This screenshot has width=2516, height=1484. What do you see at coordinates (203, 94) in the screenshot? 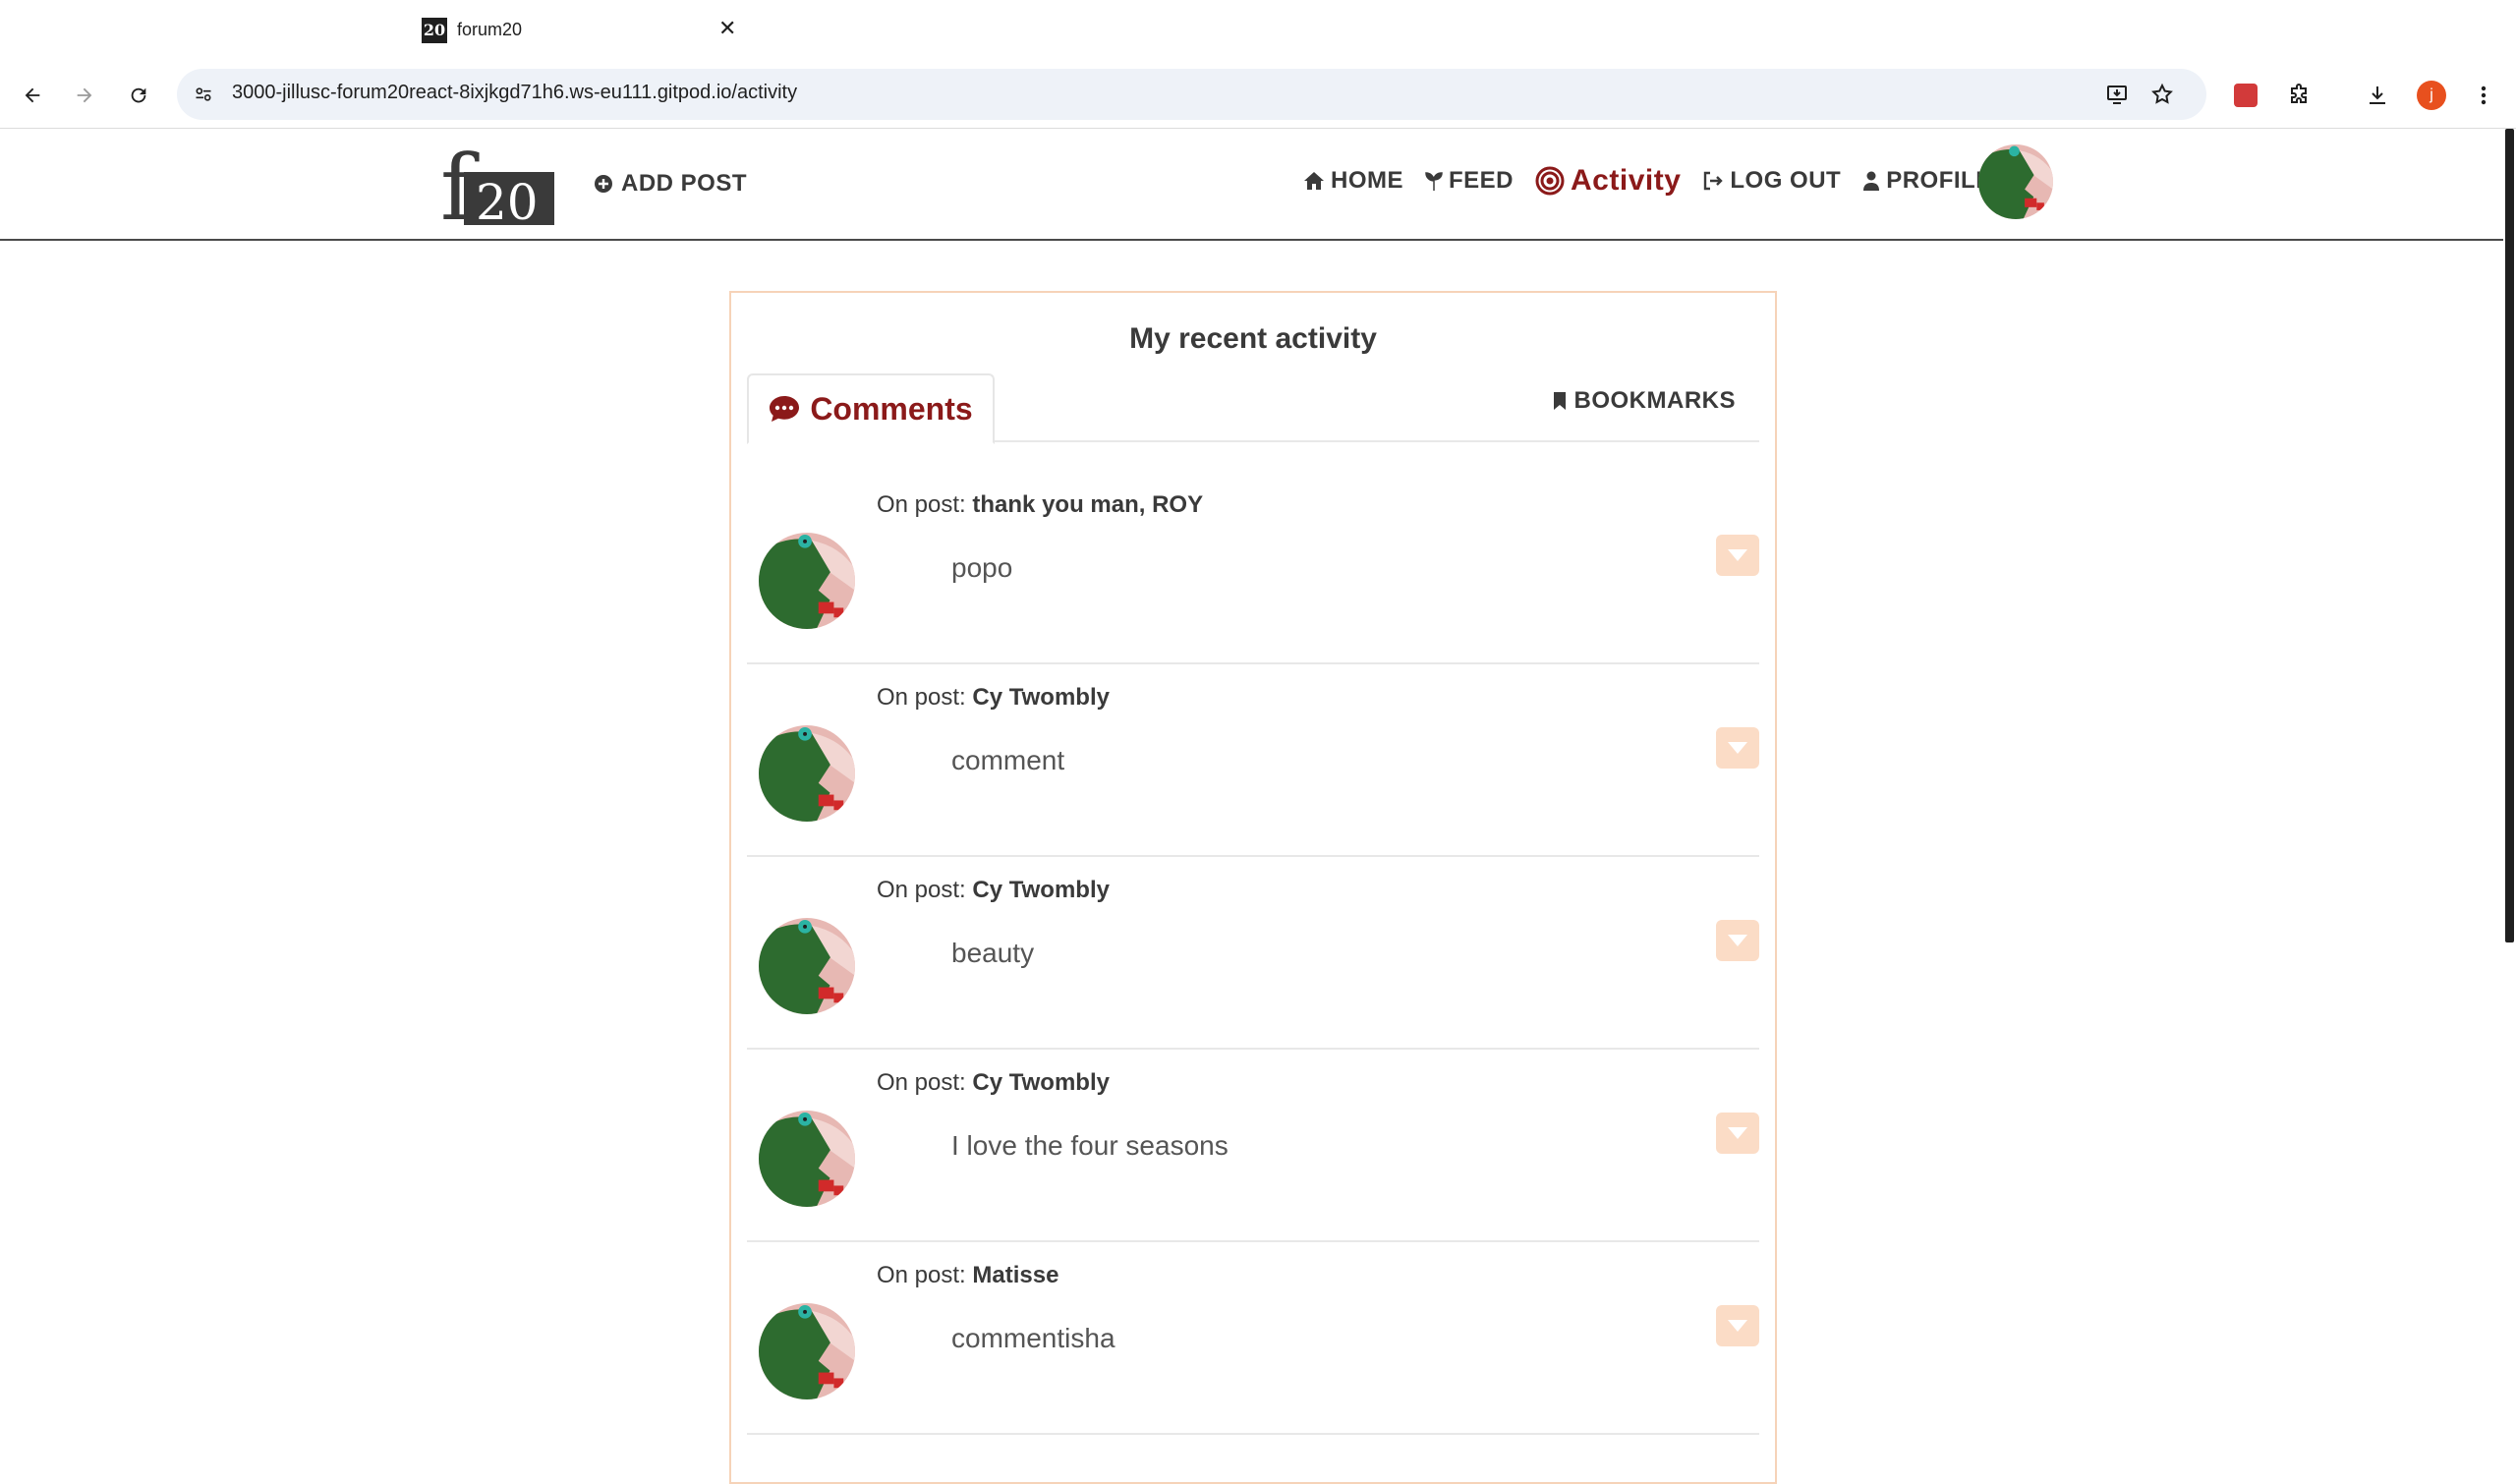
I see `site-settings-icon` at bounding box center [203, 94].